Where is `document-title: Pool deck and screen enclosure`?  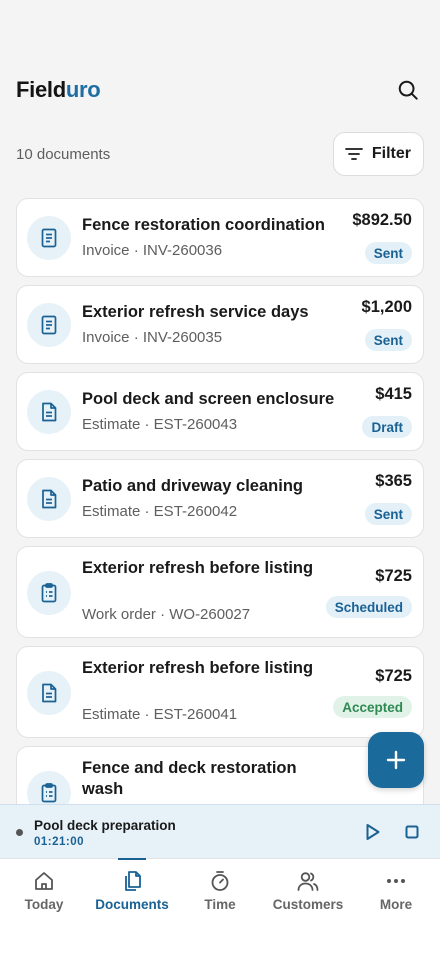
document-title: Pool deck and screen enclosure is located at coordinates (208, 399).